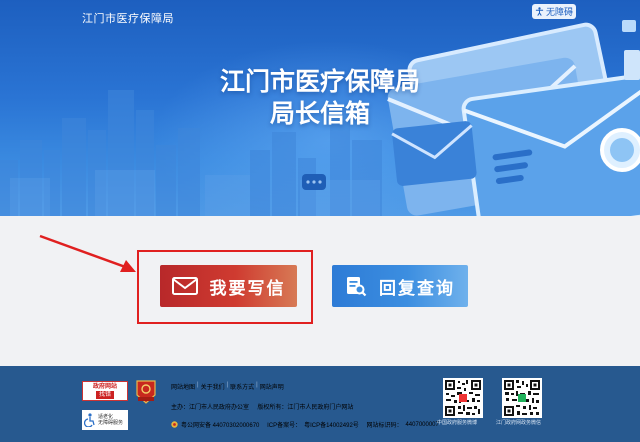 The width and height of the screenshot is (640, 442). What do you see at coordinates (89, 420) in the screenshot?
I see `accessibility-wheelchair-icon` at bounding box center [89, 420].